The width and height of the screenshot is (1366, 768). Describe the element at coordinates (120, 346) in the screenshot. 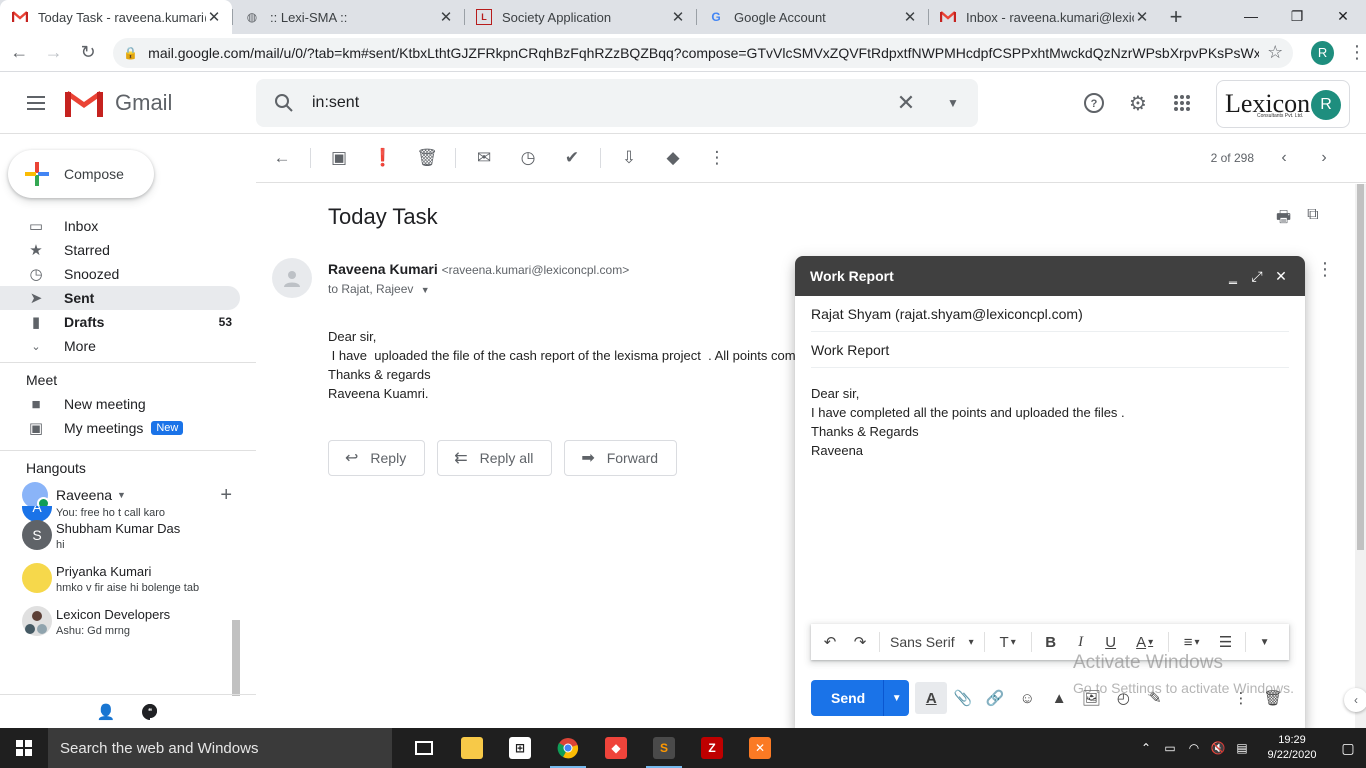

I see `sidebar-item-more: ⌄ More` at that location.